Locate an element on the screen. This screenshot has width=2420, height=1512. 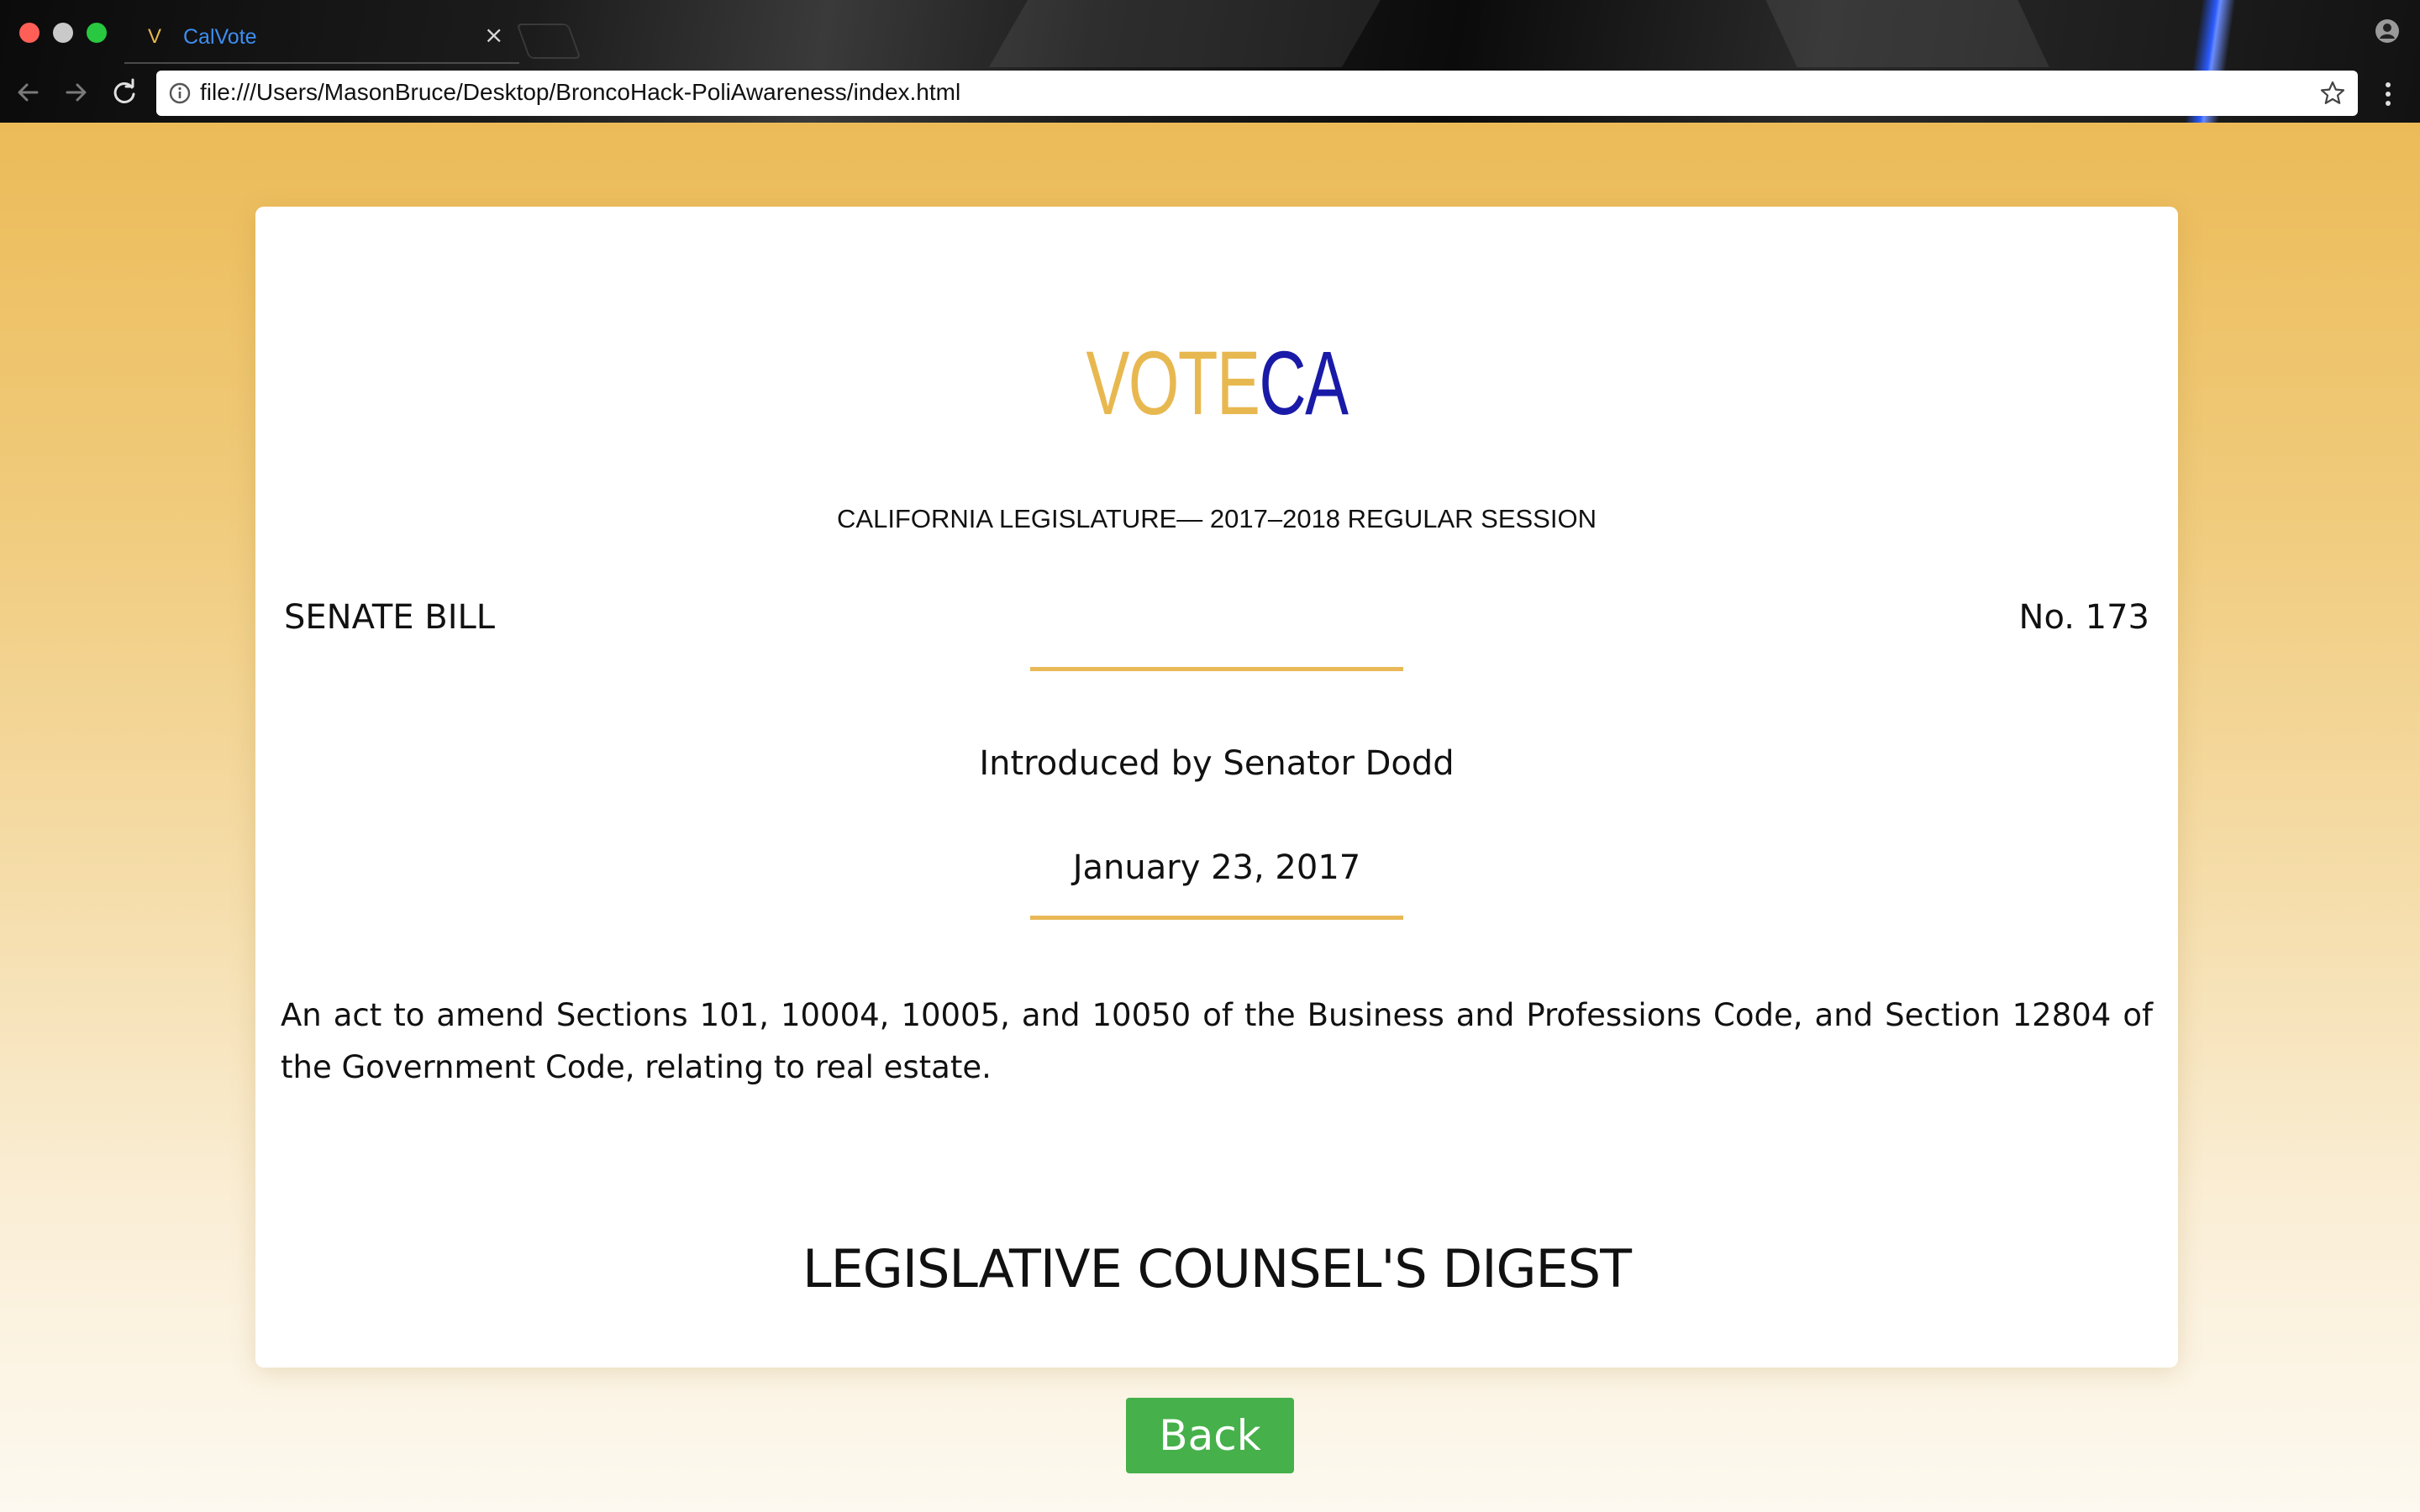
info-icon is located at coordinates (180, 93).